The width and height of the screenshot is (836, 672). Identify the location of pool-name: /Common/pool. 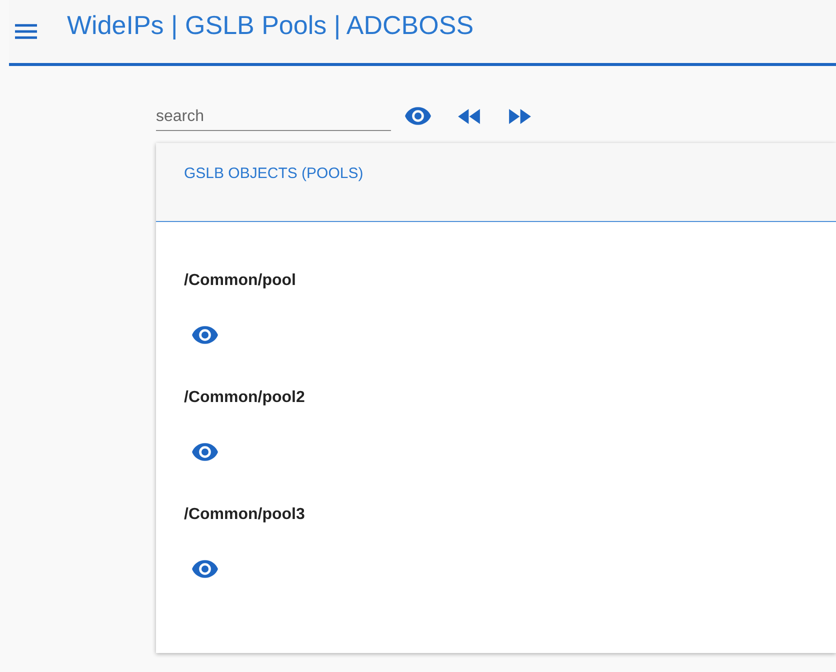
(240, 281).